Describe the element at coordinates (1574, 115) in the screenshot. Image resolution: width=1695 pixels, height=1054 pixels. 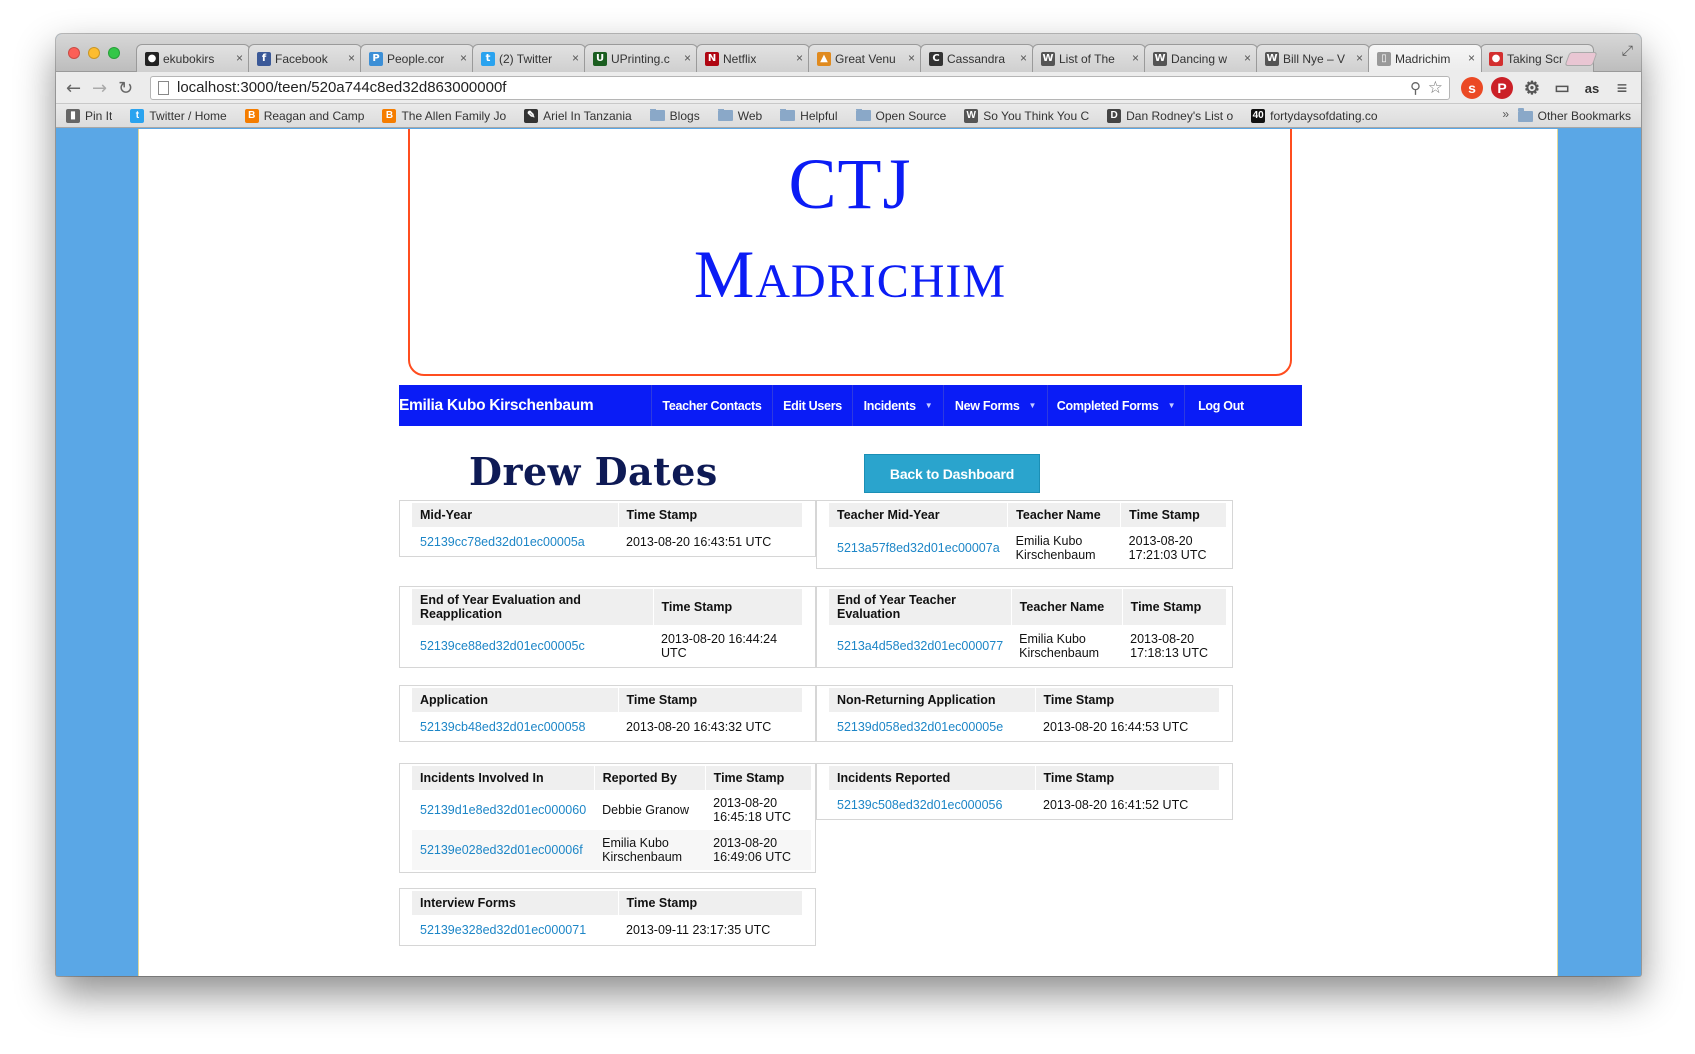
I see `other-bookmarks: Other Bookmarks` at that location.